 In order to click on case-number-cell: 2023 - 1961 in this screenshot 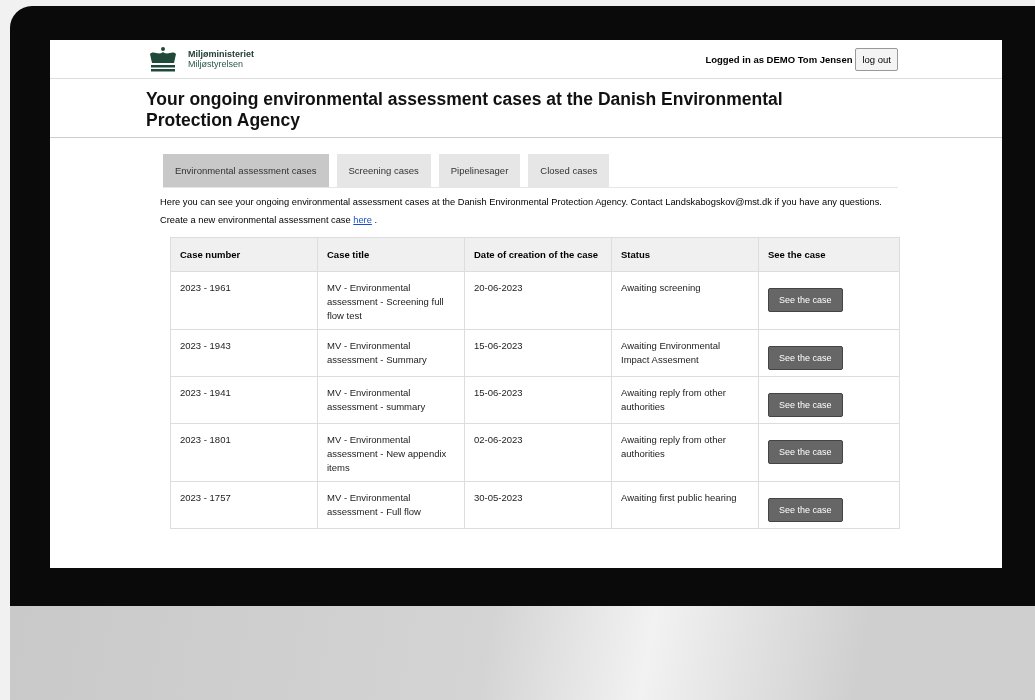, I will do `click(244, 300)`.